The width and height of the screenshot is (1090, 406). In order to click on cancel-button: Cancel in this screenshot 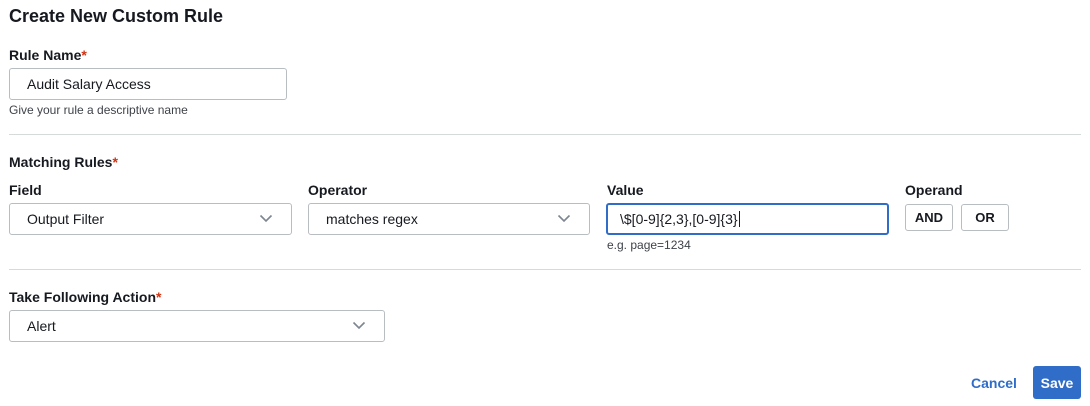, I will do `click(994, 383)`.